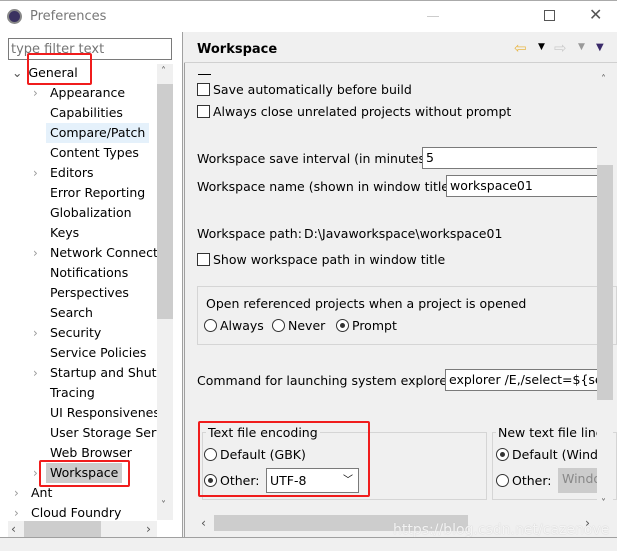 The width and height of the screenshot is (617, 551). Describe the element at coordinates (76, 332) in the screenshot. I see `tree-item-label: Security` at that location.